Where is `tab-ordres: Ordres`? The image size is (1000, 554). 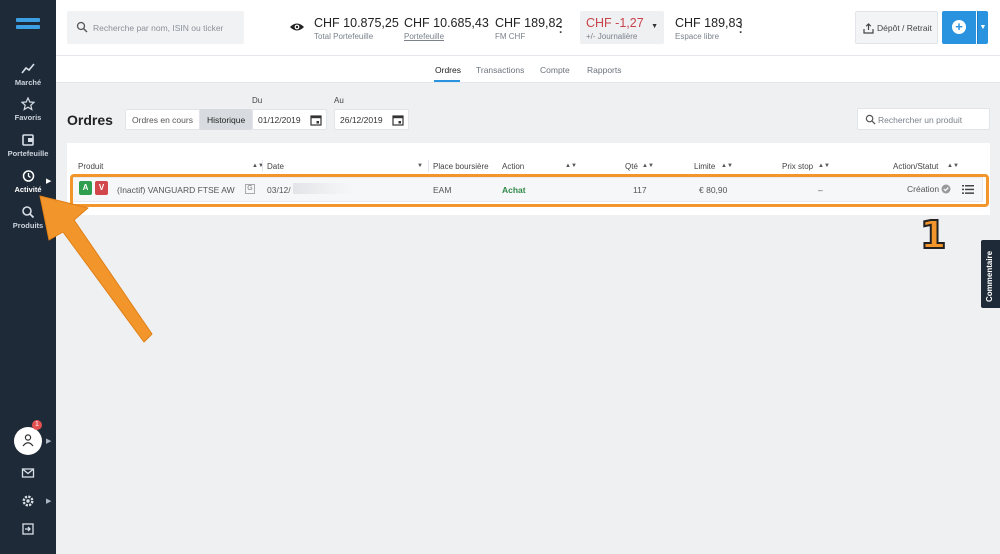
tab-ordres: Ordres is located at coordinates (448, 70).